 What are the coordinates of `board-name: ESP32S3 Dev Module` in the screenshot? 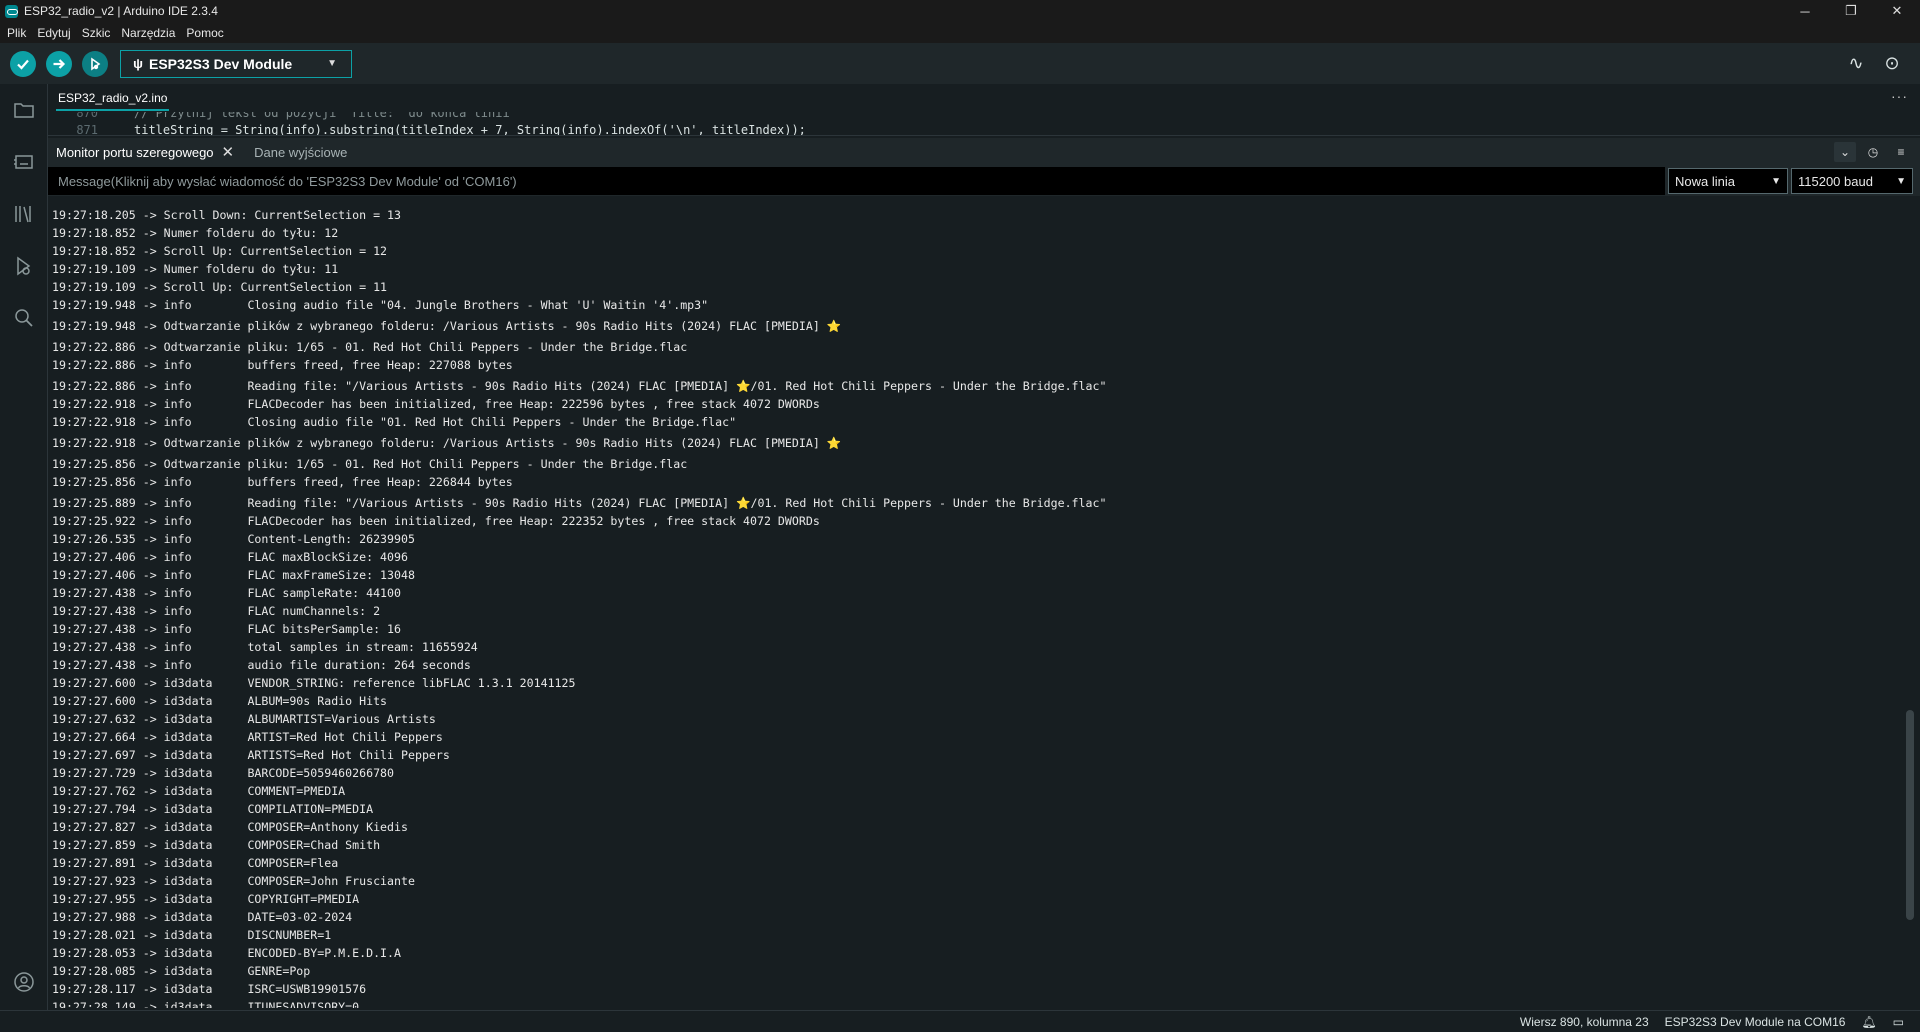 It's located at (221, 63).